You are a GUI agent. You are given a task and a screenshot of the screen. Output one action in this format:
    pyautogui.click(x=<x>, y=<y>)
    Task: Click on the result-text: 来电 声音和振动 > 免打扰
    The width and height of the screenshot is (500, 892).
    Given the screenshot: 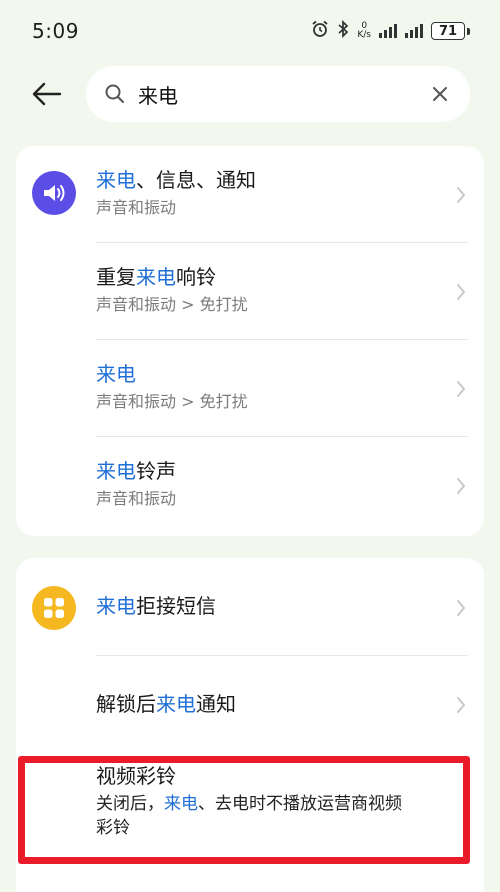 What is the action you would take?
    pyautogui.click(x=265, y=387)
    